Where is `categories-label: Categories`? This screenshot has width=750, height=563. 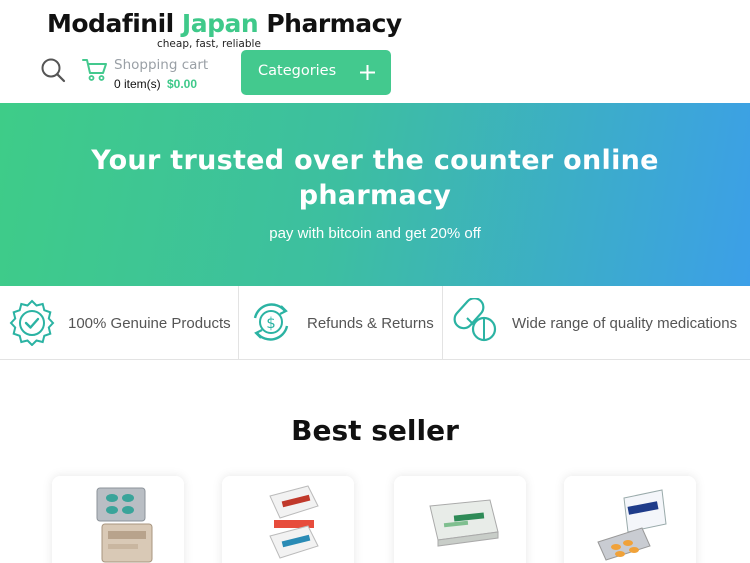 categories-label: Categories is located at coordinates (297, 71).